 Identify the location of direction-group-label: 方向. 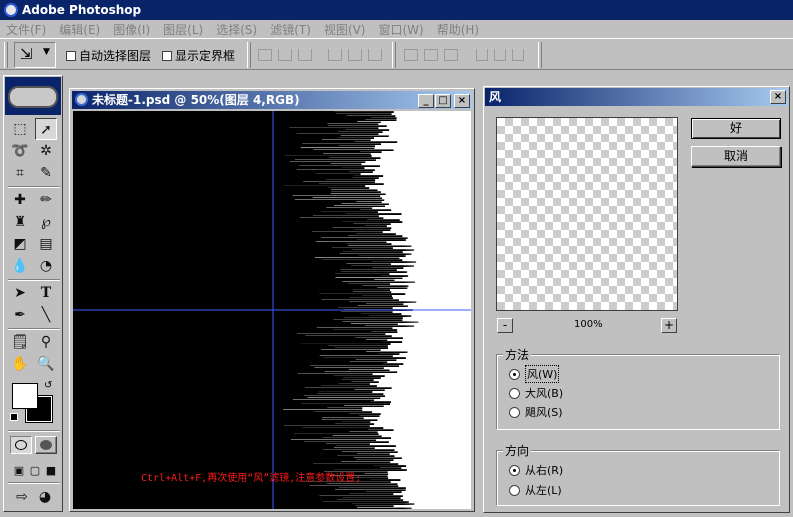
(517, 450).